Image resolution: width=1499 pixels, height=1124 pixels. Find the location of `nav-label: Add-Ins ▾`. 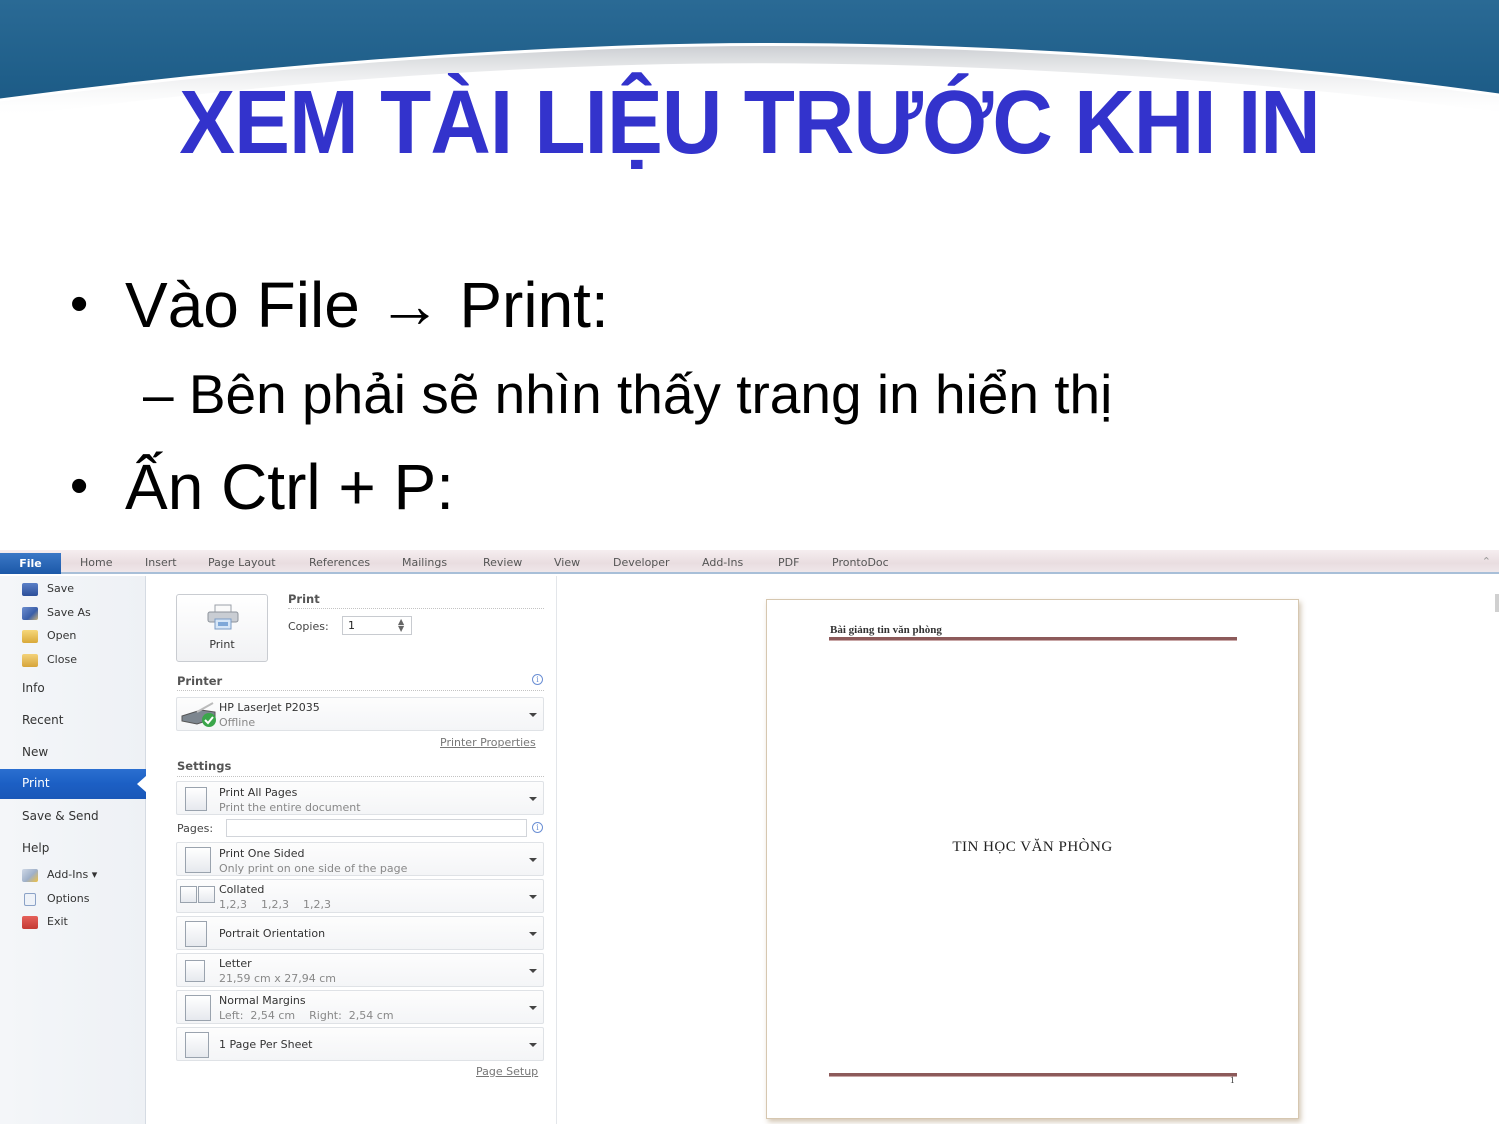

nav-label: Add-Ins ▾ is located at coordinates (72, 874).